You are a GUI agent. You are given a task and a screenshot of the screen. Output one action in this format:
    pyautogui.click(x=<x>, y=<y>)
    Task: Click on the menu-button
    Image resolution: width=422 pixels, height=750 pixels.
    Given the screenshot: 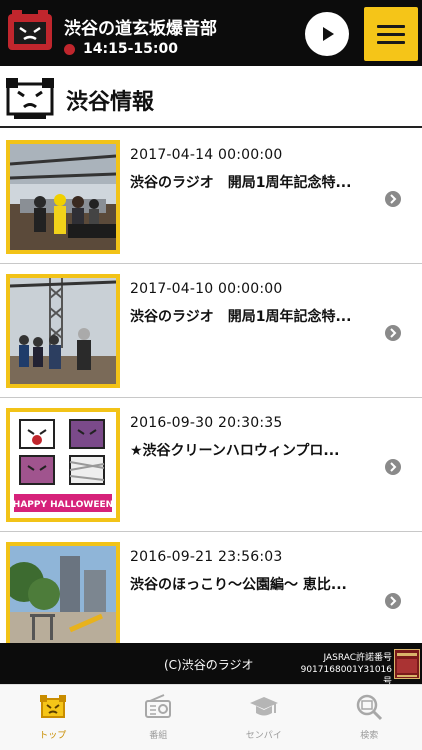 What is the action you would take?
    pyautogui.click(x=391, y=34)
    